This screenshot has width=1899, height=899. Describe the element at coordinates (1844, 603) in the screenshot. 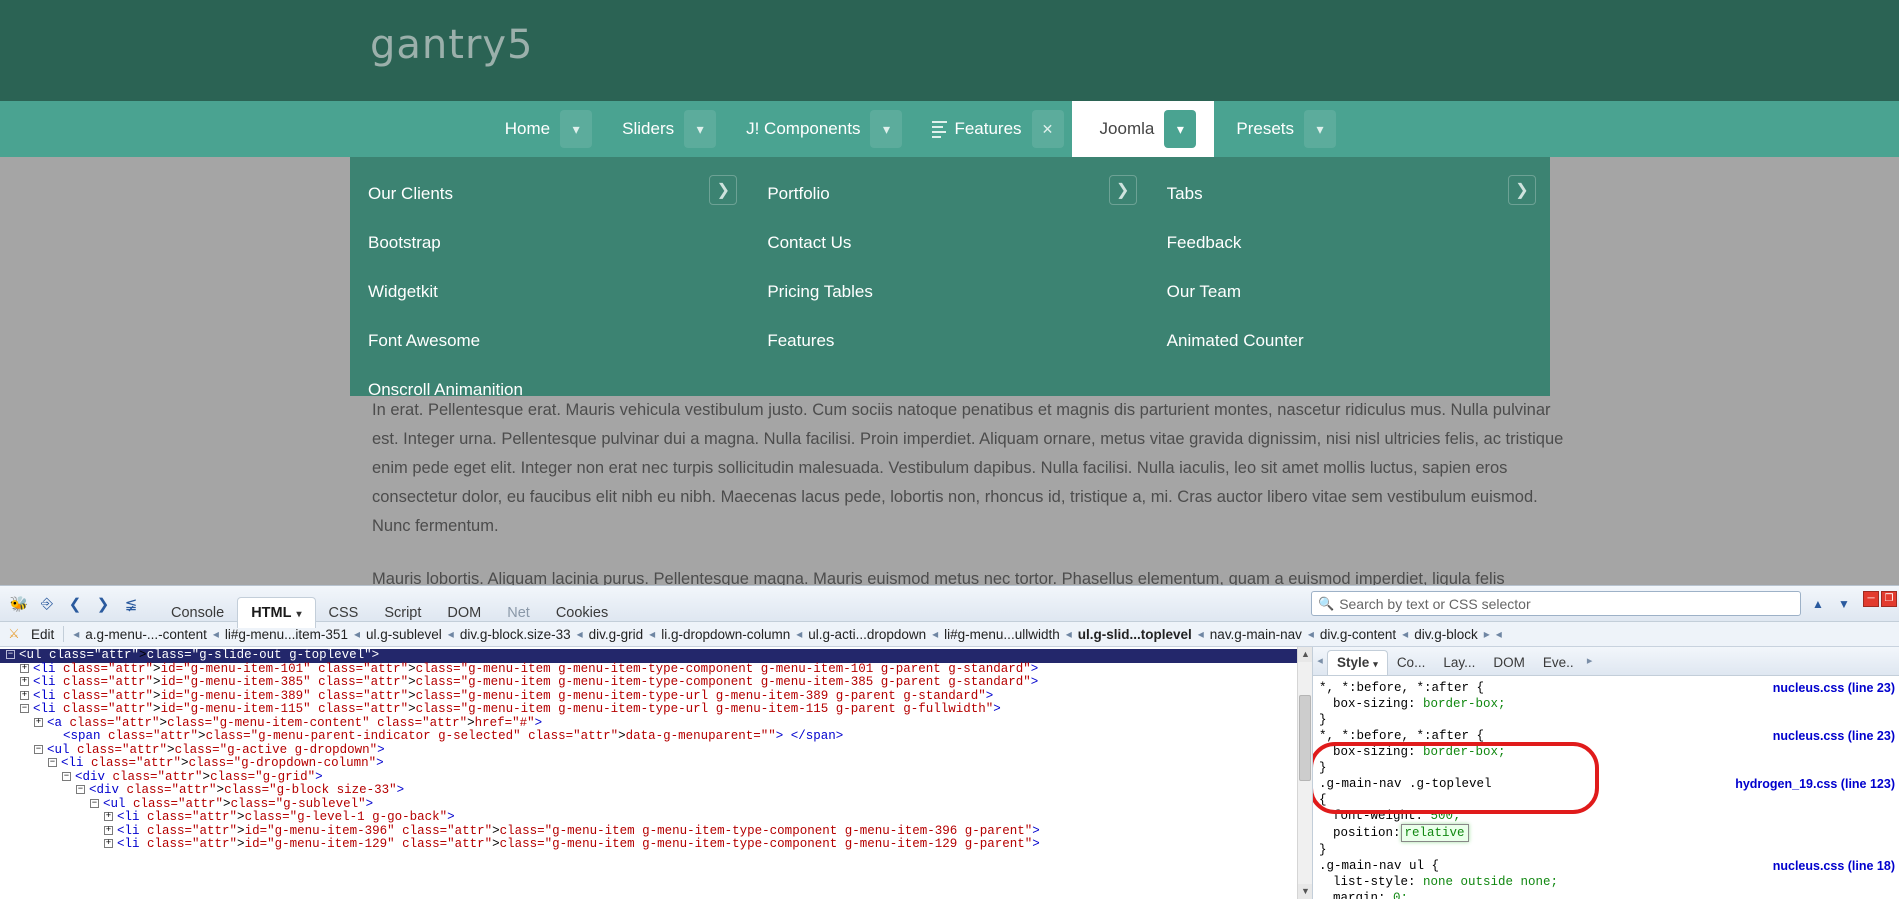

I see `search-next-button: ▼` at that location.